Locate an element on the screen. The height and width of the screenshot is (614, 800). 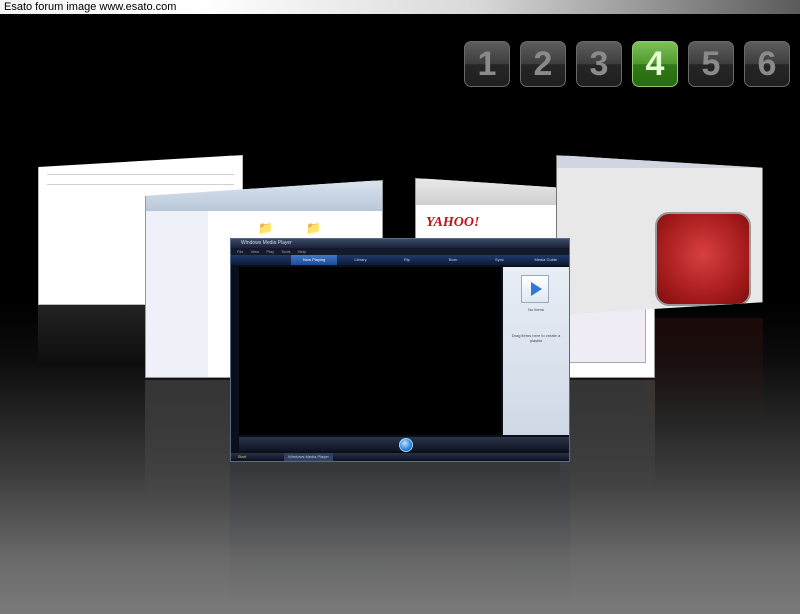
video-area is located at coordinates (370, 351).